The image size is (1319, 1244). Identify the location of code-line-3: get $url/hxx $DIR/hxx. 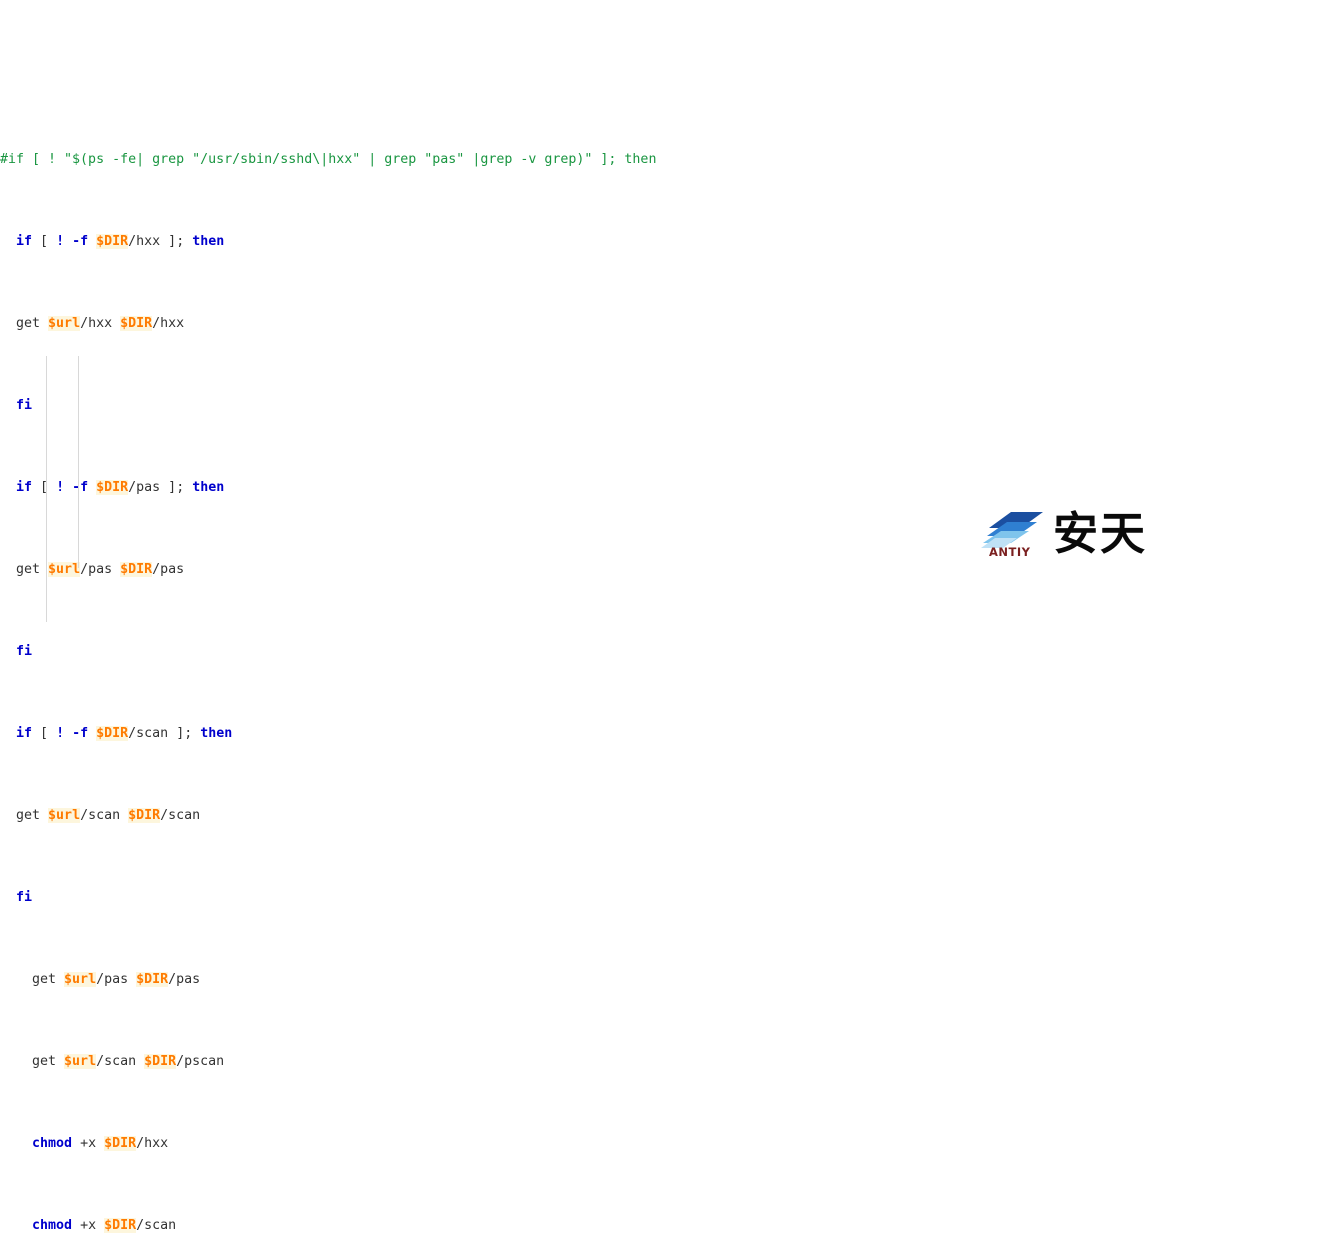
(92, 323).